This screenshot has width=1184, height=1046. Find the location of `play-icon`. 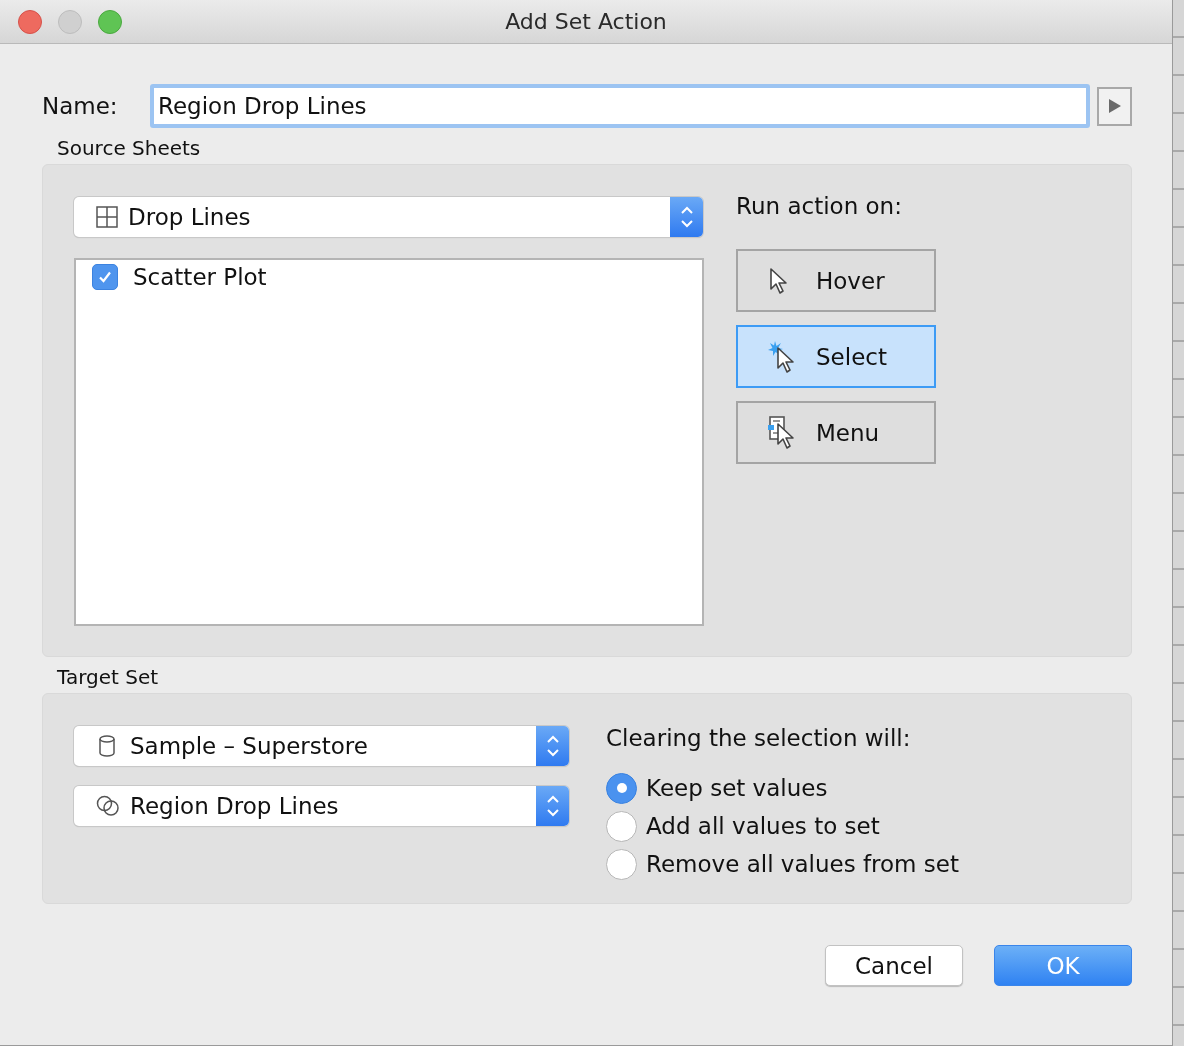

play-icon is located at coordinates (1114, 106).